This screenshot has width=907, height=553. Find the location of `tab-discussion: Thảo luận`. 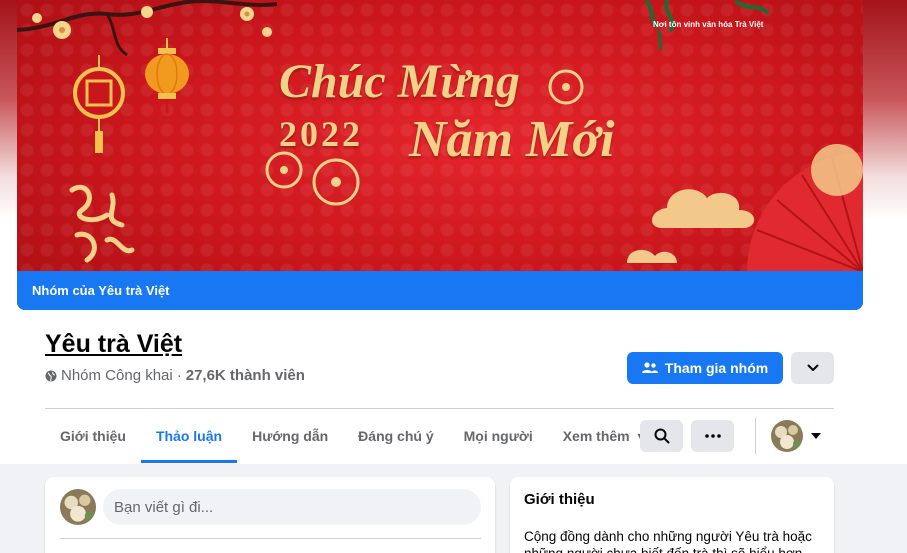

tab-discussion: Thảo luận is located at coordinates (189, 436).